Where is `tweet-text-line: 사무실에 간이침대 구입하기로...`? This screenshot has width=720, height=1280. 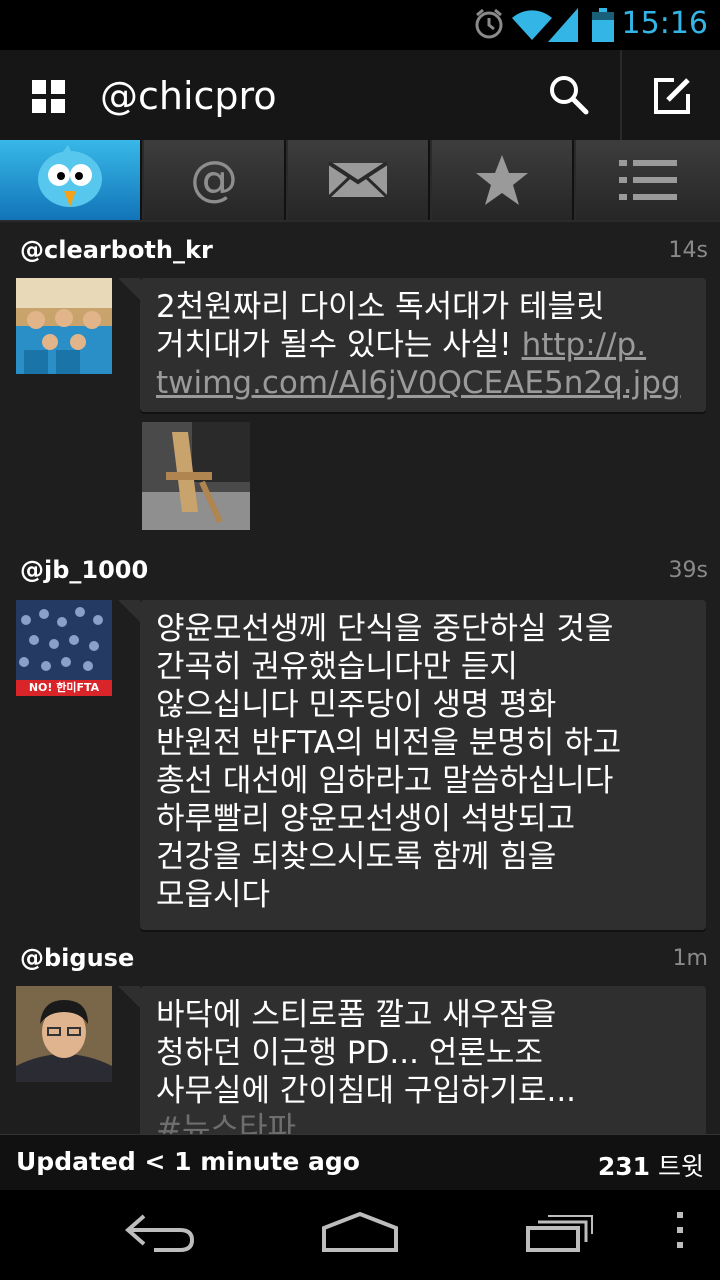 tweet-text-line: 사무실에 간이침대 구입하기로... is located at coordinates (366, 1091).